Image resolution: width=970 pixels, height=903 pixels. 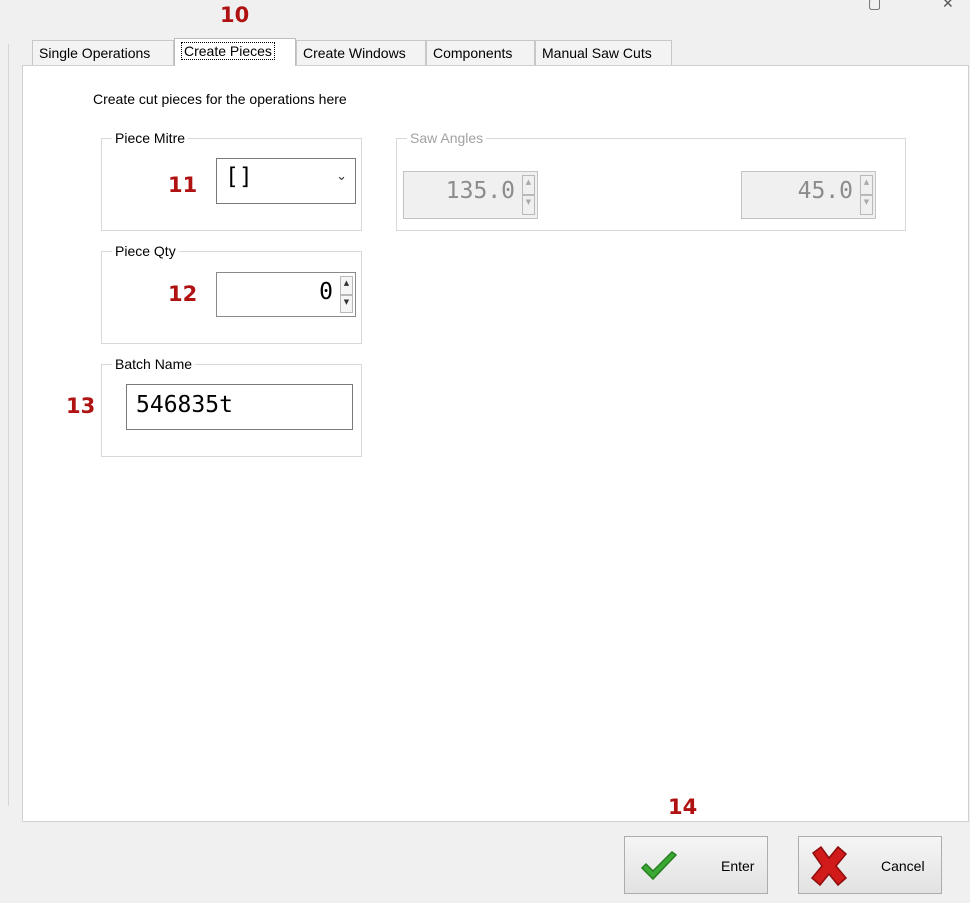 What do you see at coordinates (183, 294) in the screenshot?
I see `annotation-marker: 12` at bounding box center [183, 294].